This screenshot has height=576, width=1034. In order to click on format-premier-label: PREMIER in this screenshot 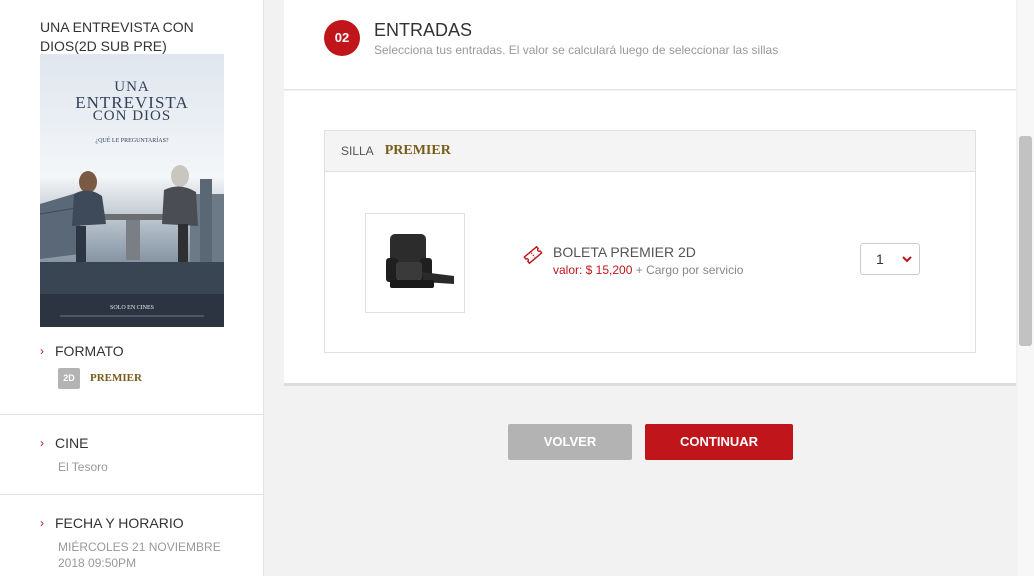, I will do `click(116, 378)`.